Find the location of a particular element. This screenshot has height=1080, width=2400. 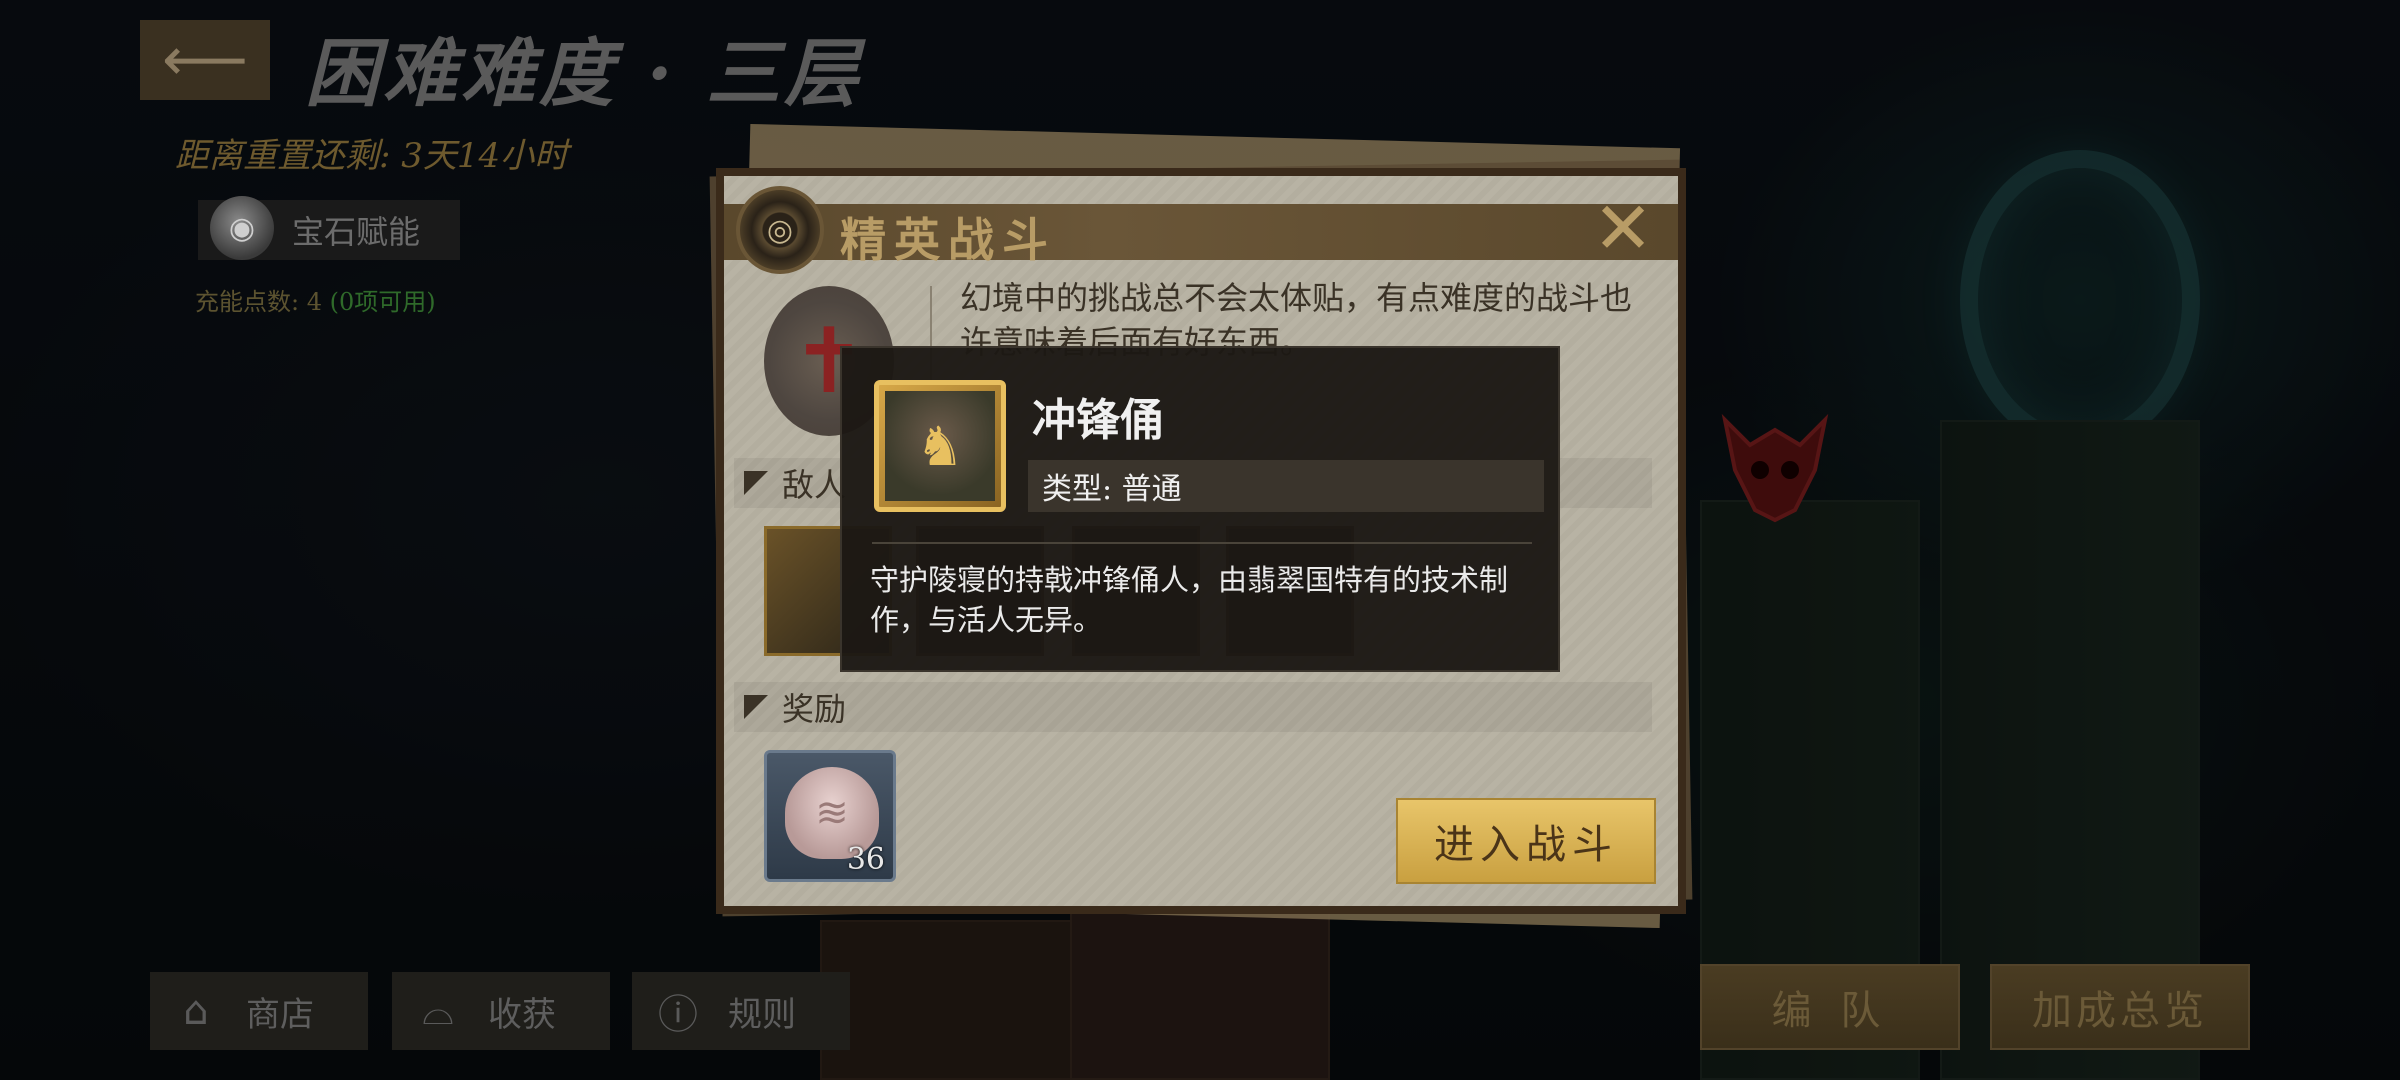

close-icon: ✕ is located at coordinates (1623, 228).